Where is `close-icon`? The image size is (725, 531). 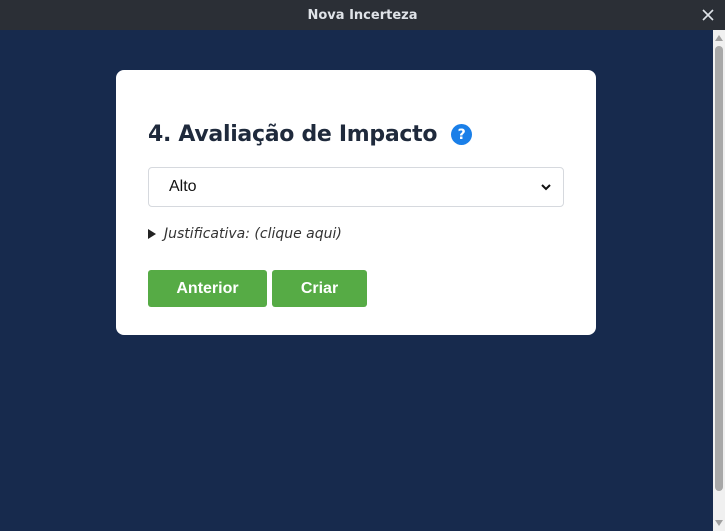 close-icon is located at coordinates (708, 15).